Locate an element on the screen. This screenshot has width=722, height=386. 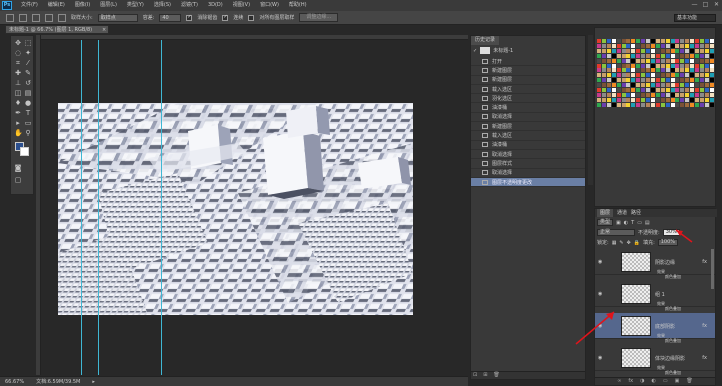
lock-transparency-icon: ▦ is located at coordinates (614, 243).